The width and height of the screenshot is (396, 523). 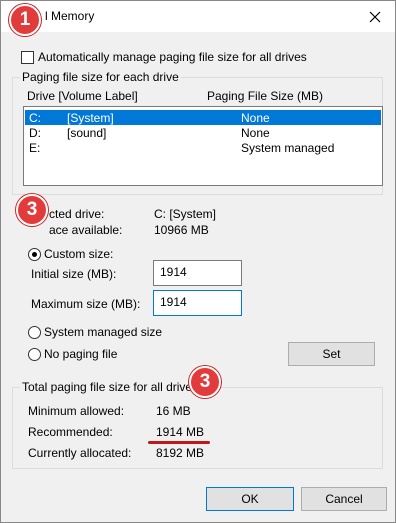 What do you see at coordinates (203, 132) in the screenshot?
I see `drive-row-d: D: [sound] None` at bounding box center [203, 132].